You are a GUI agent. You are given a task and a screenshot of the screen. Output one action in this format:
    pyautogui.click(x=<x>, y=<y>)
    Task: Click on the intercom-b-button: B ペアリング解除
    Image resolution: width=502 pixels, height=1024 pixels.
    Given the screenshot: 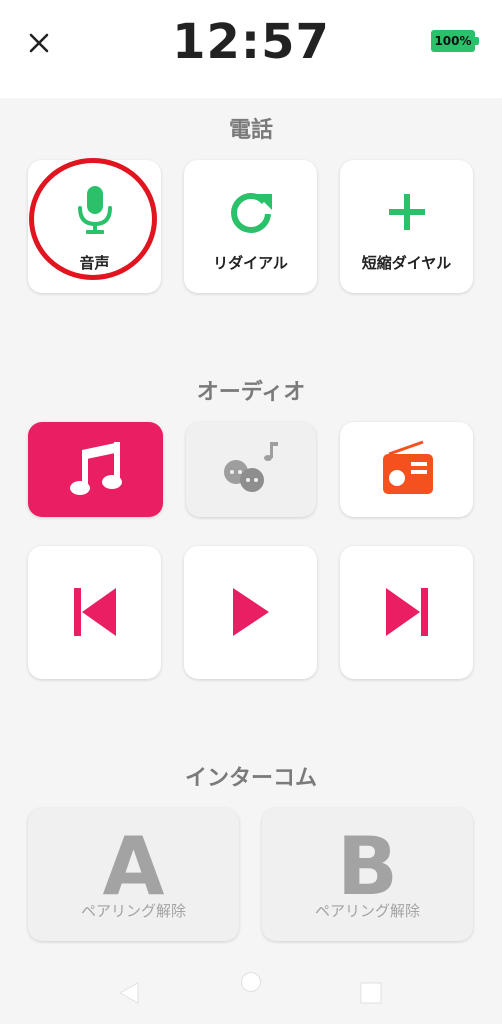 What is the action you would take?
    pyautogui.click(x=367, y=874)
    